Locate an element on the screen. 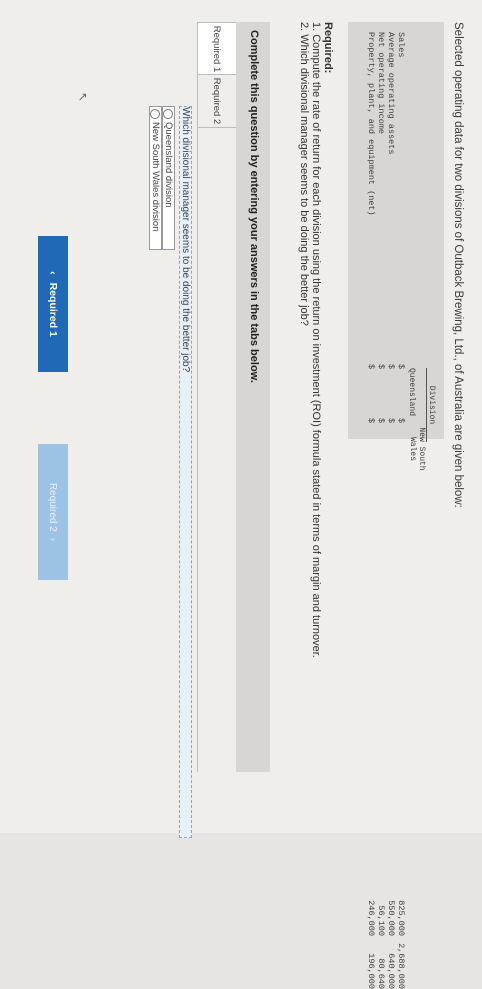 This screenshot has height=989, width=482. tab-required-1: Required 1 is located at coordinates (216, 49).